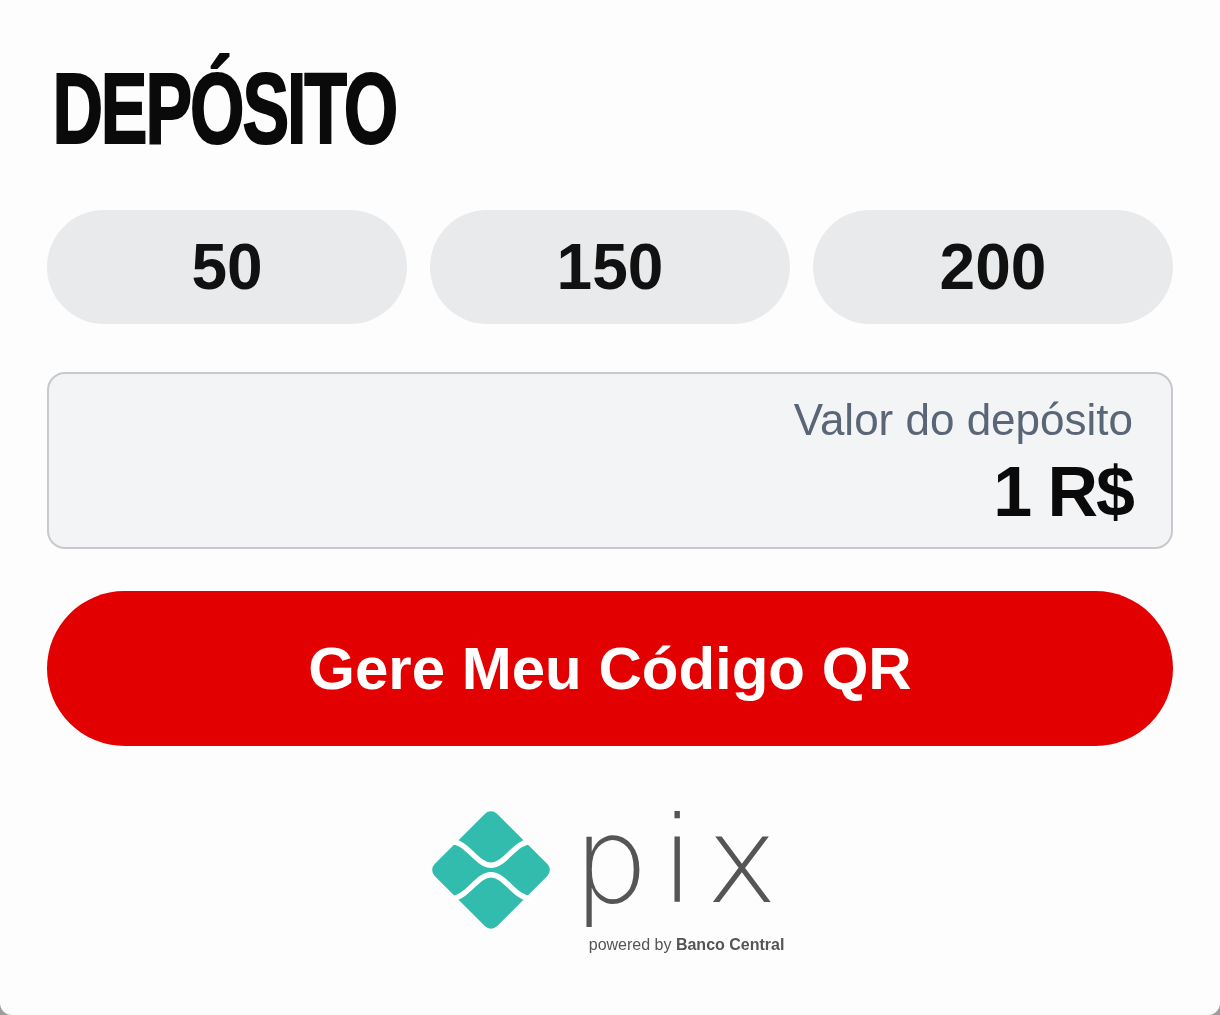 The height and width of the screenshot is (1015, 1220). Describe the element at coordinates (227, 267) in the screenshot. I see `amount-option: 50` at that location.